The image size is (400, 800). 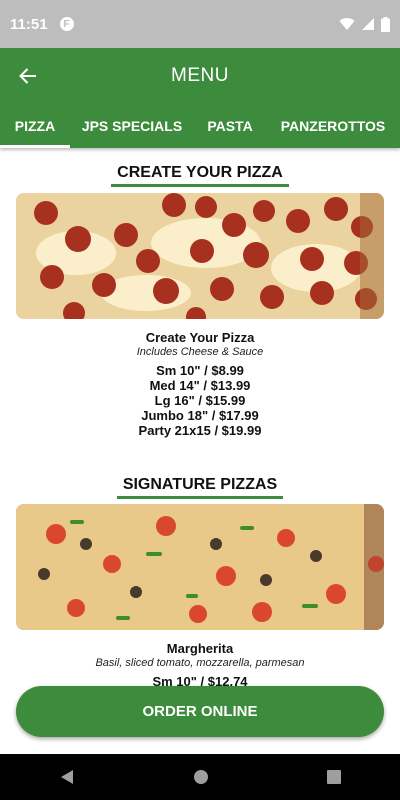 I want to click on tab-panzerottos: PANZEROTTOS, so click(x=333, y=126).